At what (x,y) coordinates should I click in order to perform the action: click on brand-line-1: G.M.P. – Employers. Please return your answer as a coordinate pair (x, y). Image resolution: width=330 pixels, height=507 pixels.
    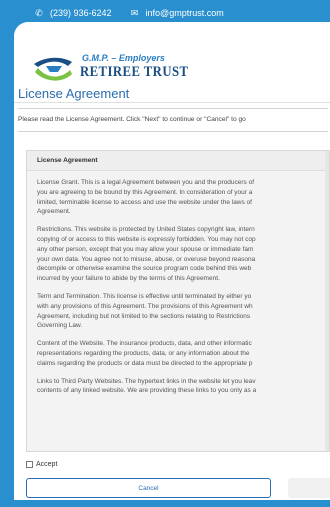
    Looking at the image, I should click on (123, 58).